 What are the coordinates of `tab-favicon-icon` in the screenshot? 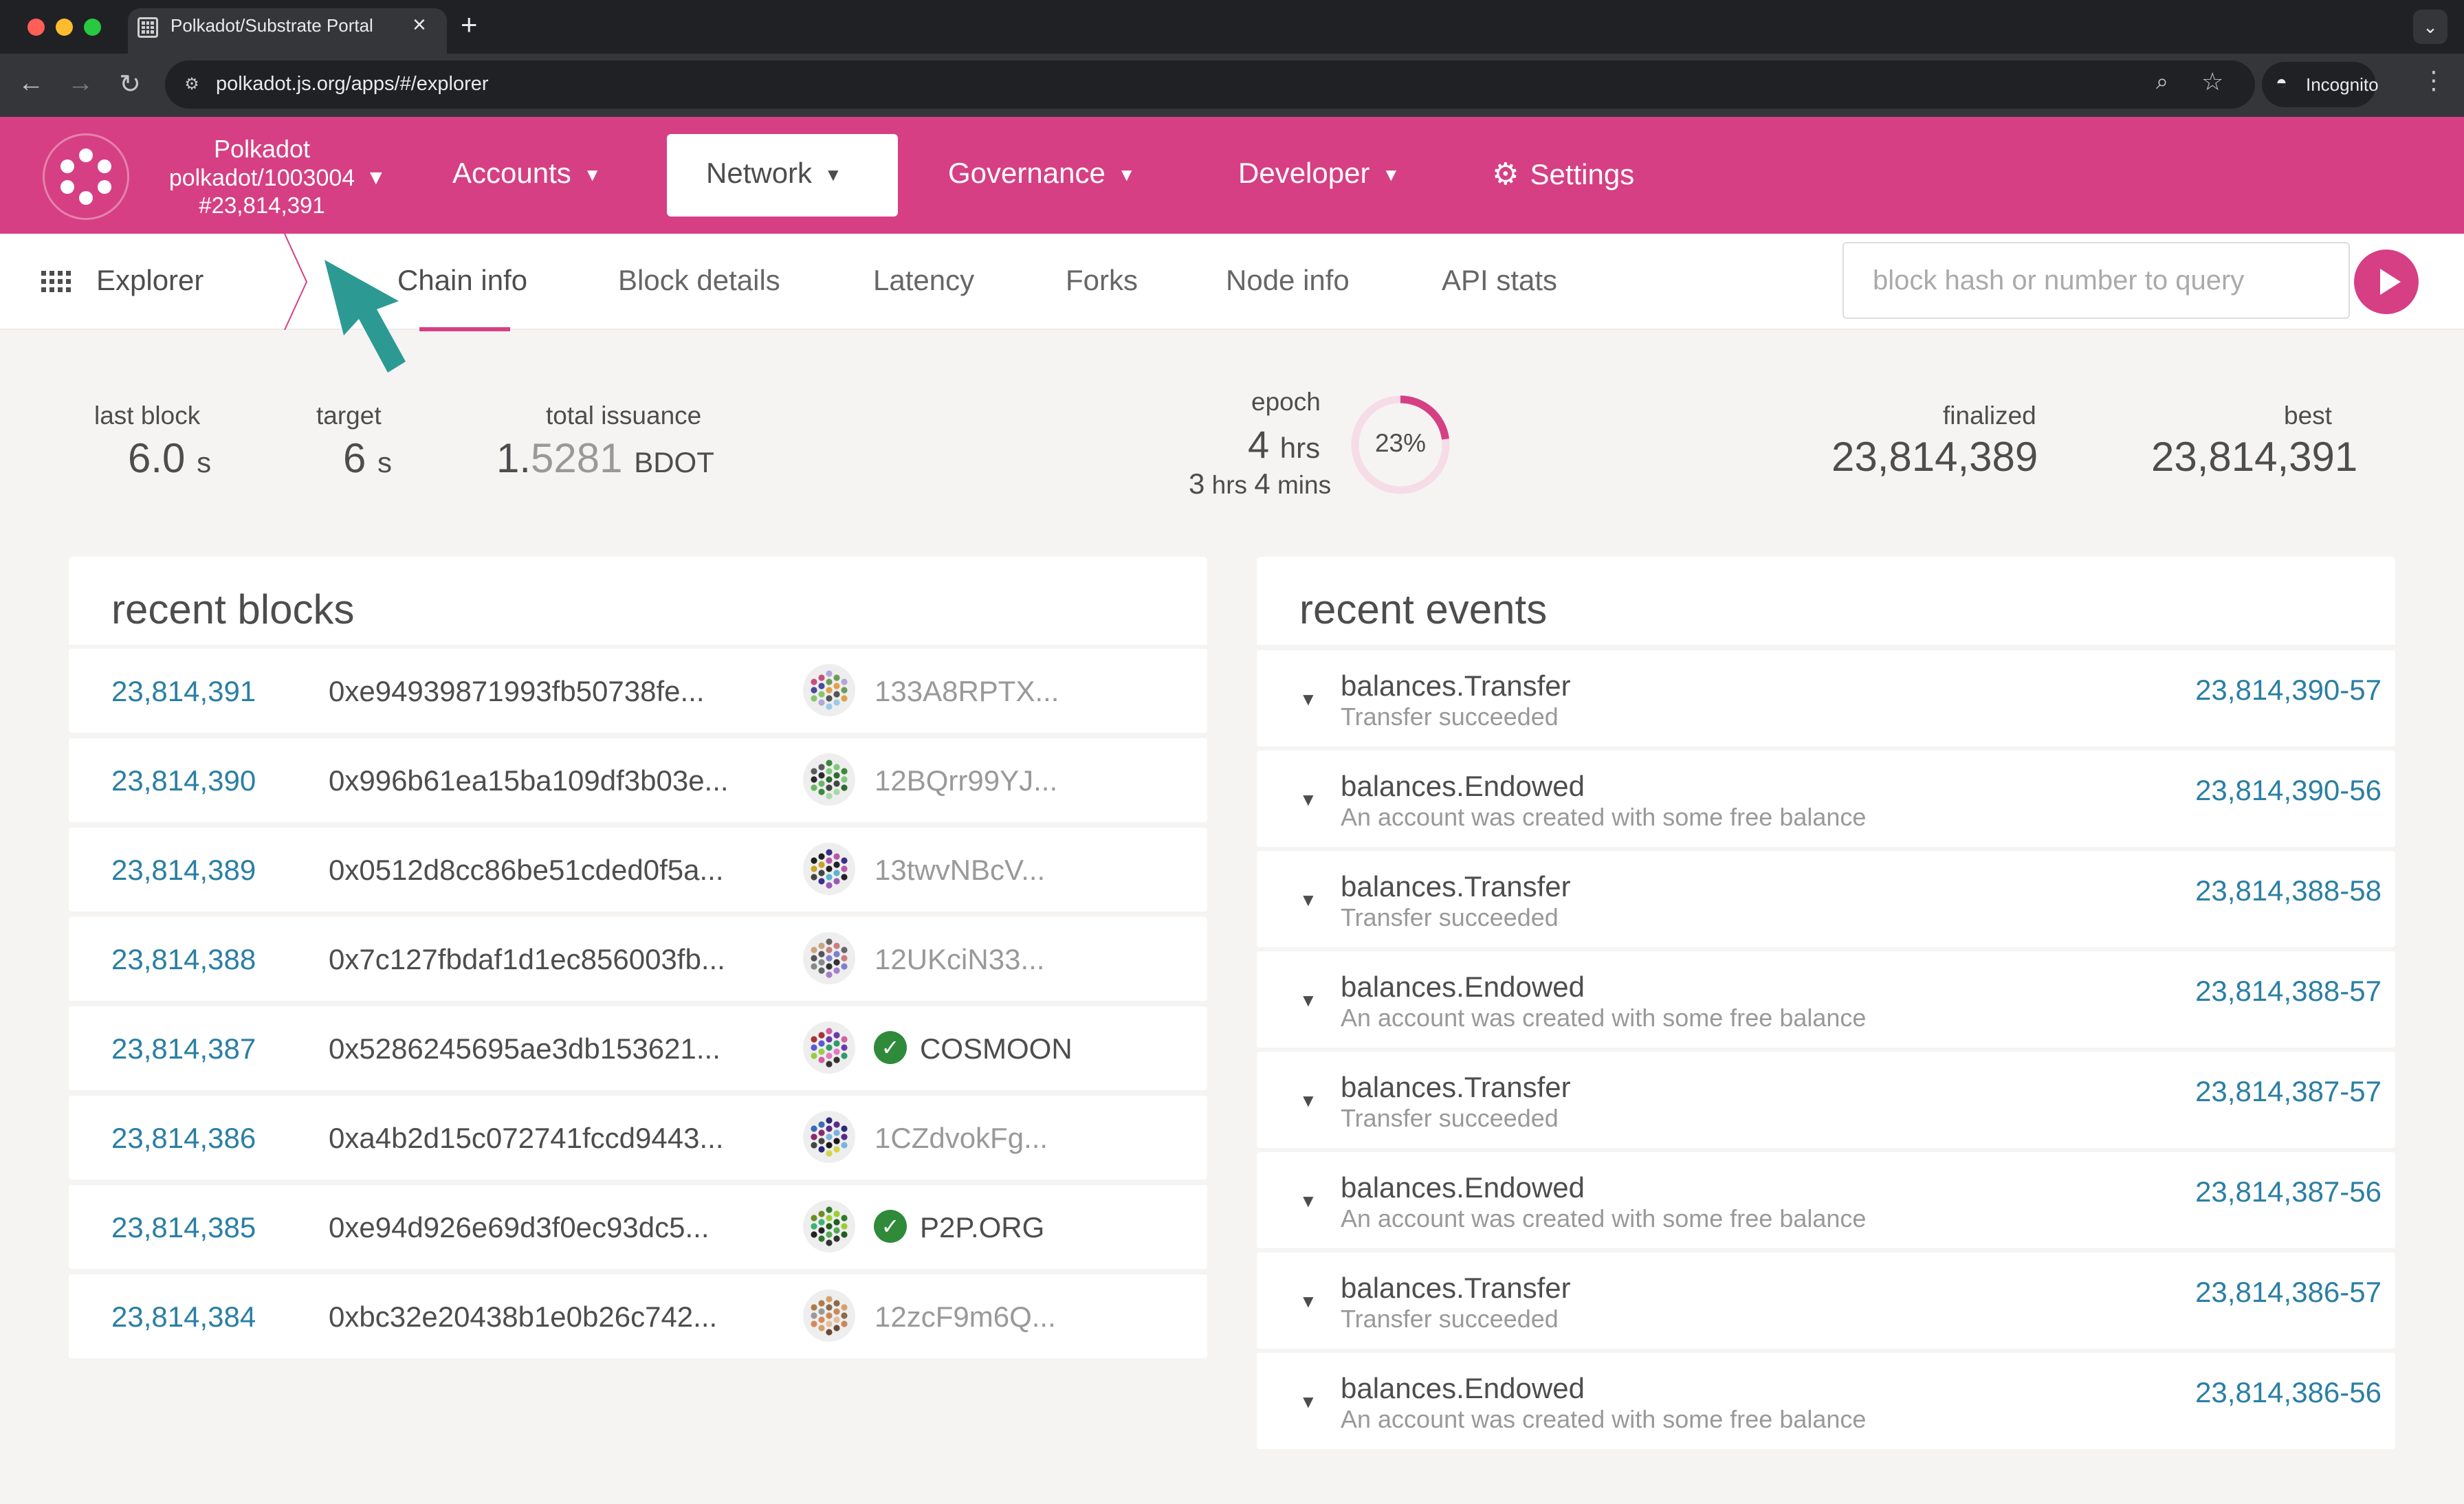 It's located at (148, 28).